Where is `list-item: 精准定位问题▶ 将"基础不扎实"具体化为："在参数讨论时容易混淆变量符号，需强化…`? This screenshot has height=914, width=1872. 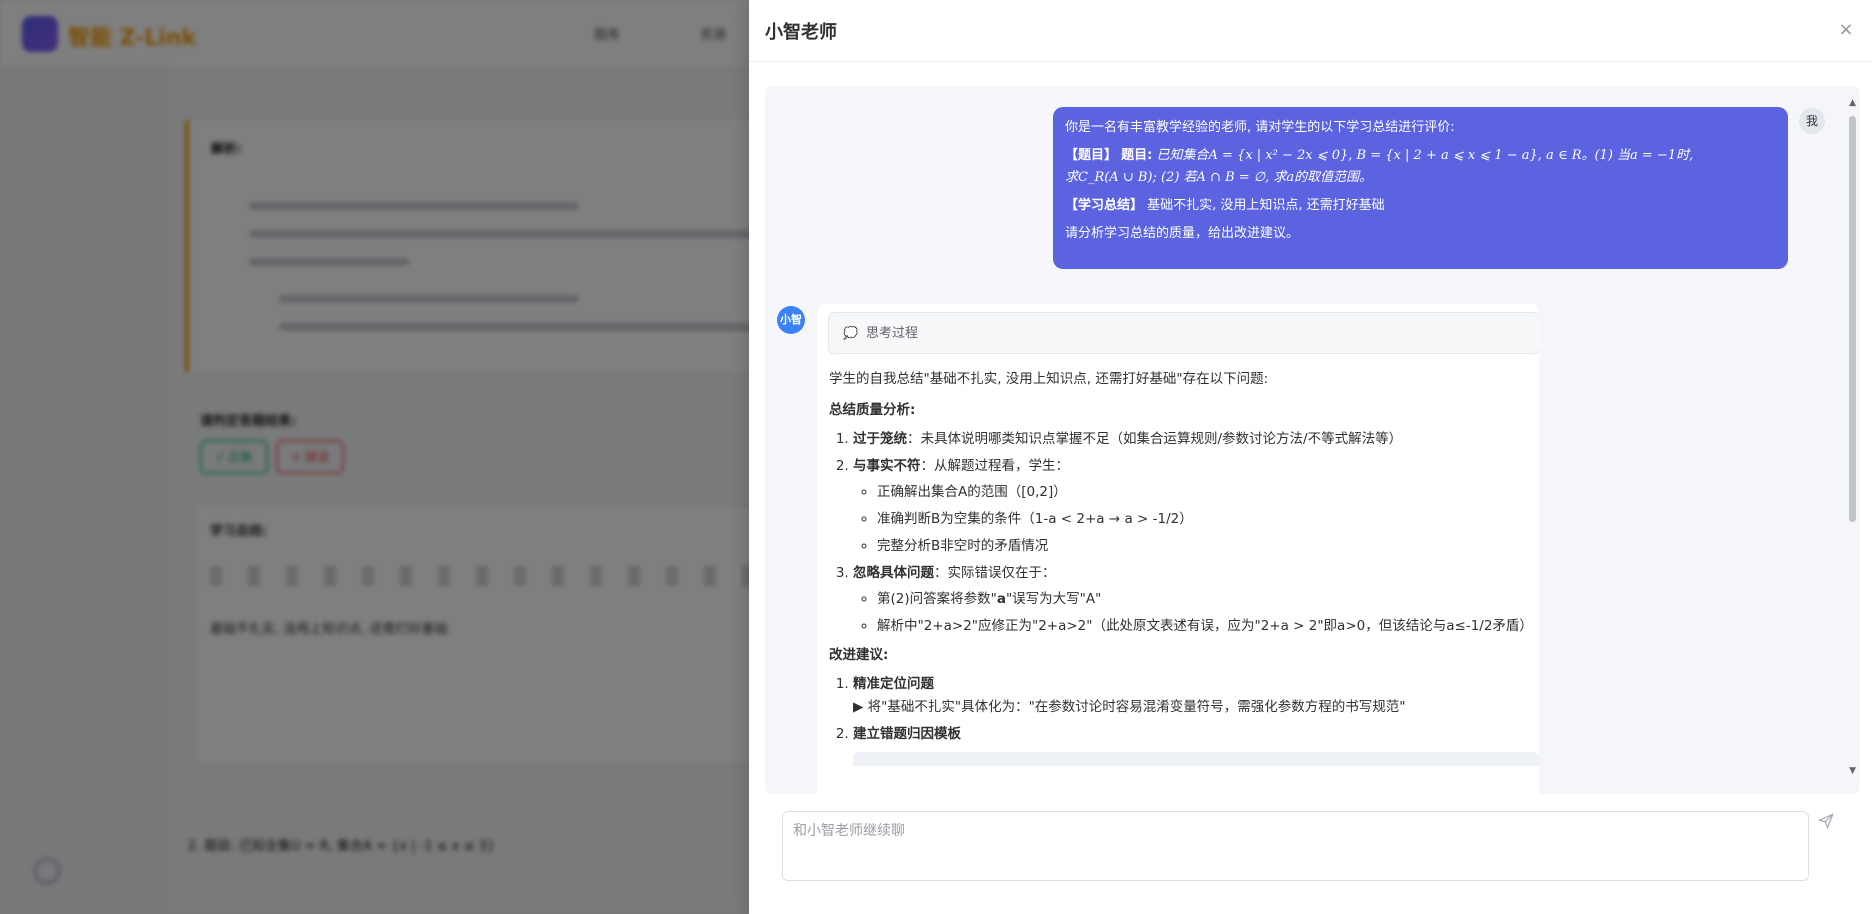
list-item: 精准定位问题▶ 将"基础不扎实"具体化为："在参数讨论时容易混淆变量符号，需强化… is located at coordinates (1190, 696).